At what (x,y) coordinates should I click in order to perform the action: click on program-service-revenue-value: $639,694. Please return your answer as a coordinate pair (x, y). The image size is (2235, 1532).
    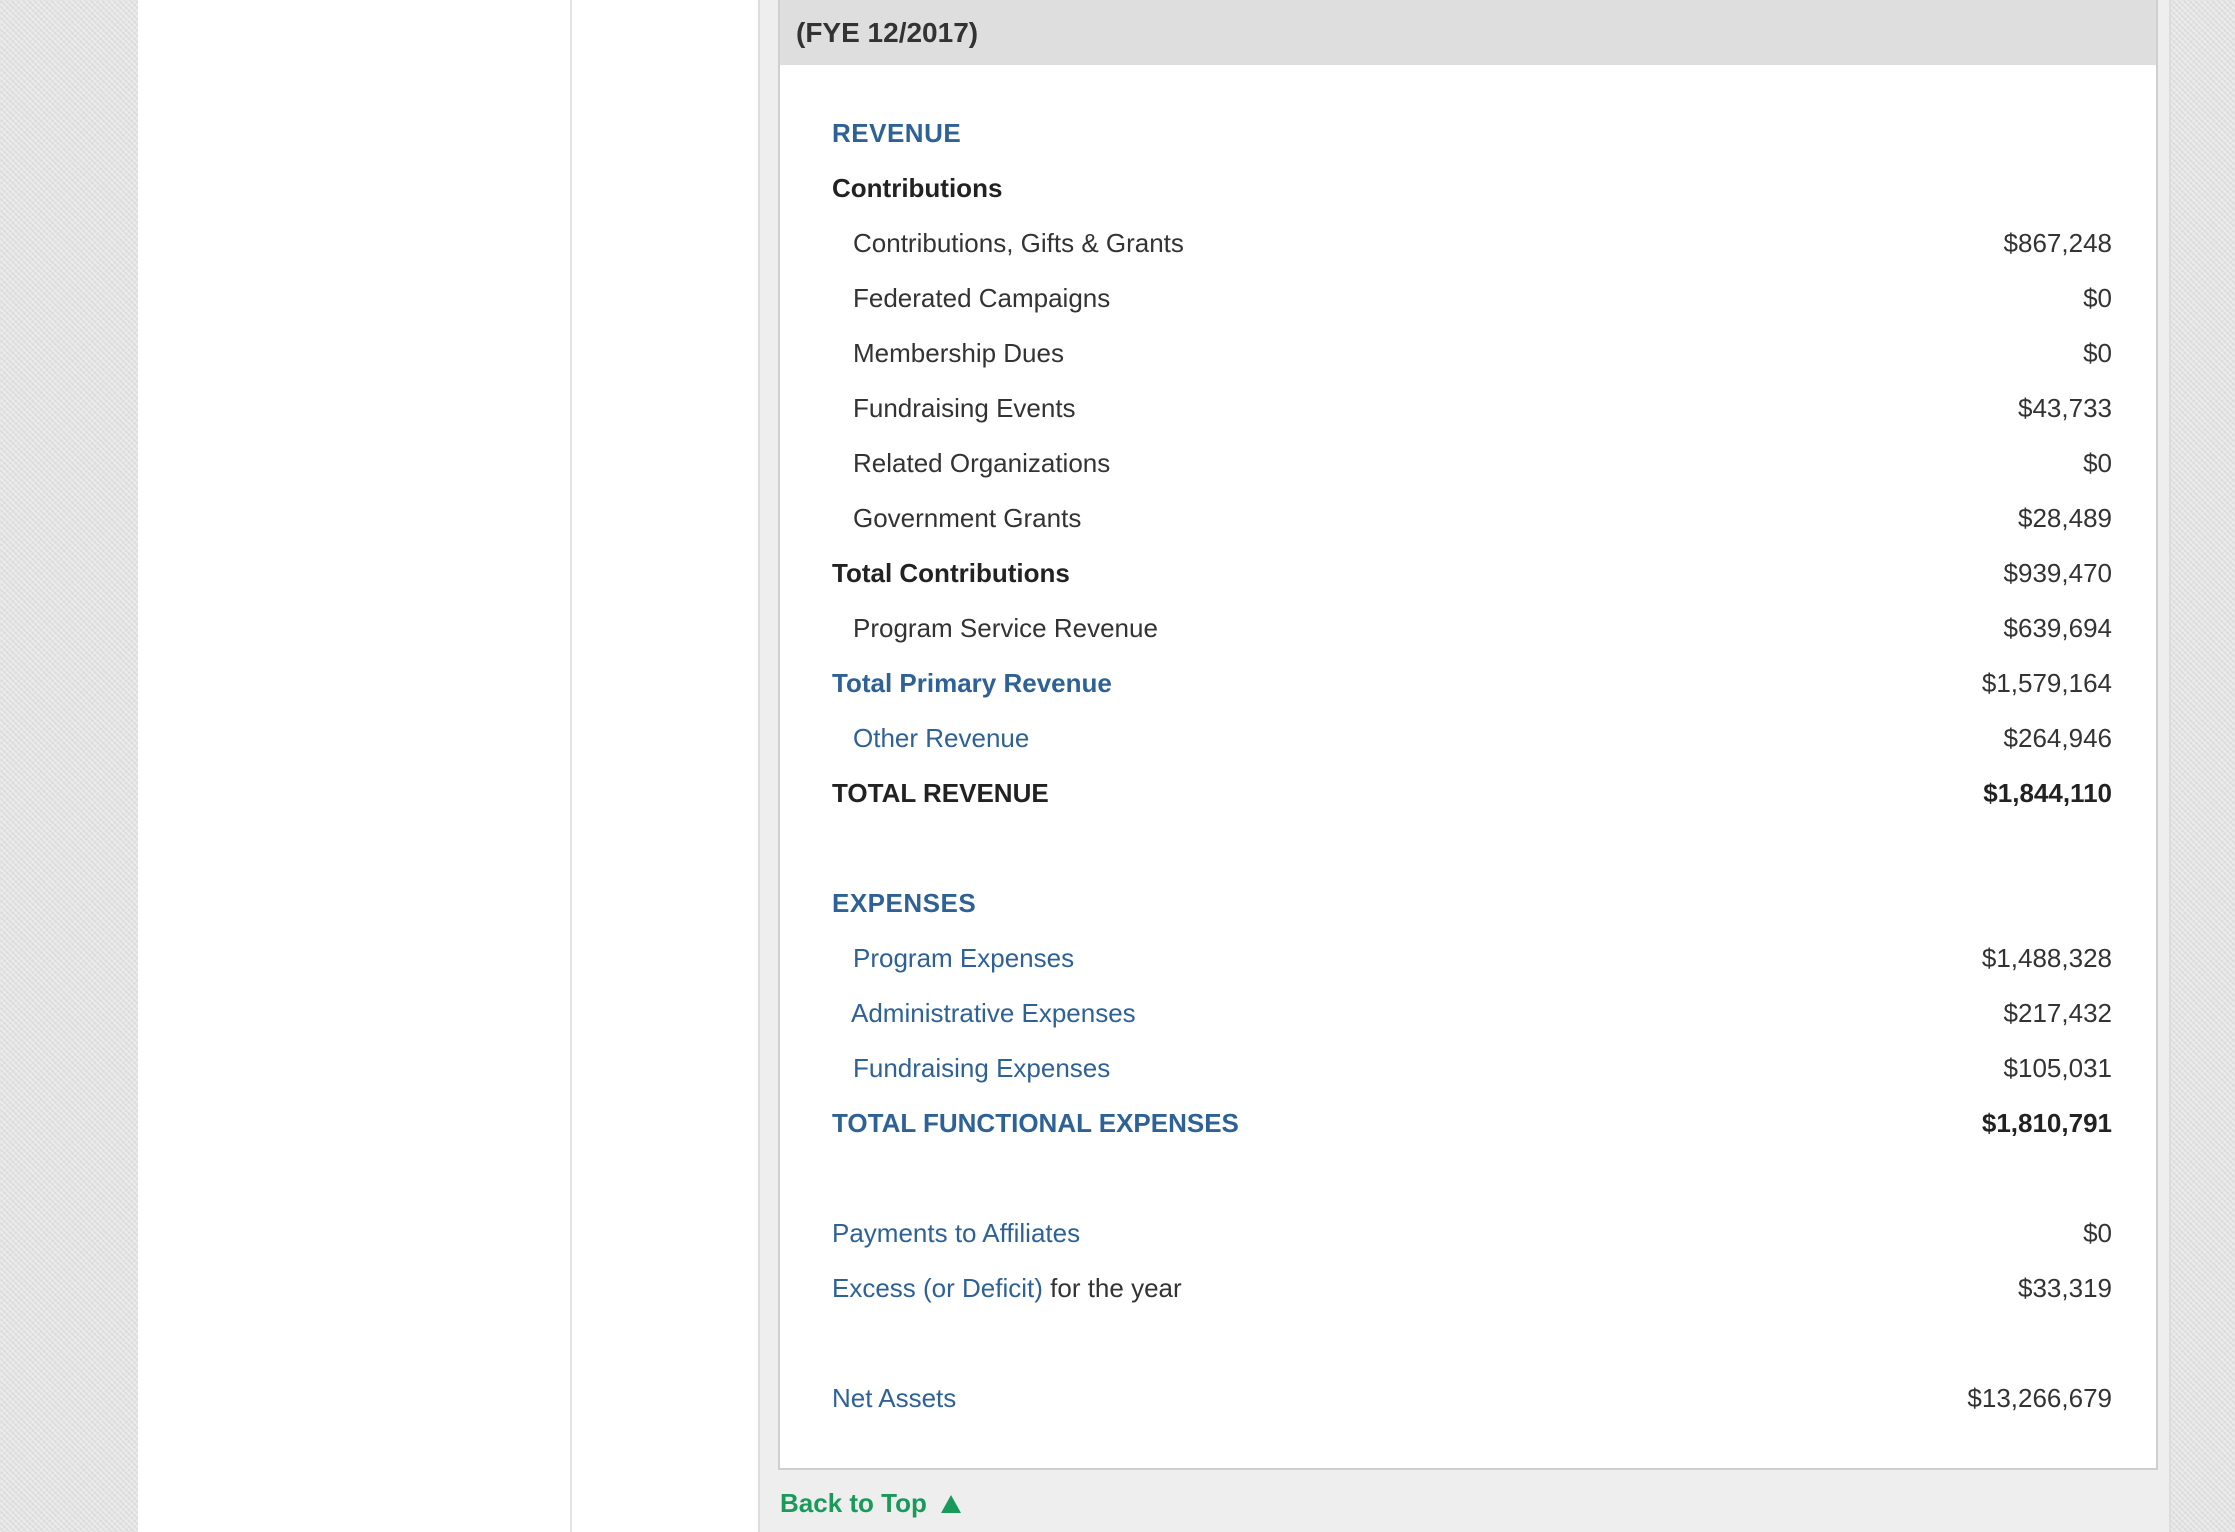
    Looking at the image, I should click on (2057, 628).